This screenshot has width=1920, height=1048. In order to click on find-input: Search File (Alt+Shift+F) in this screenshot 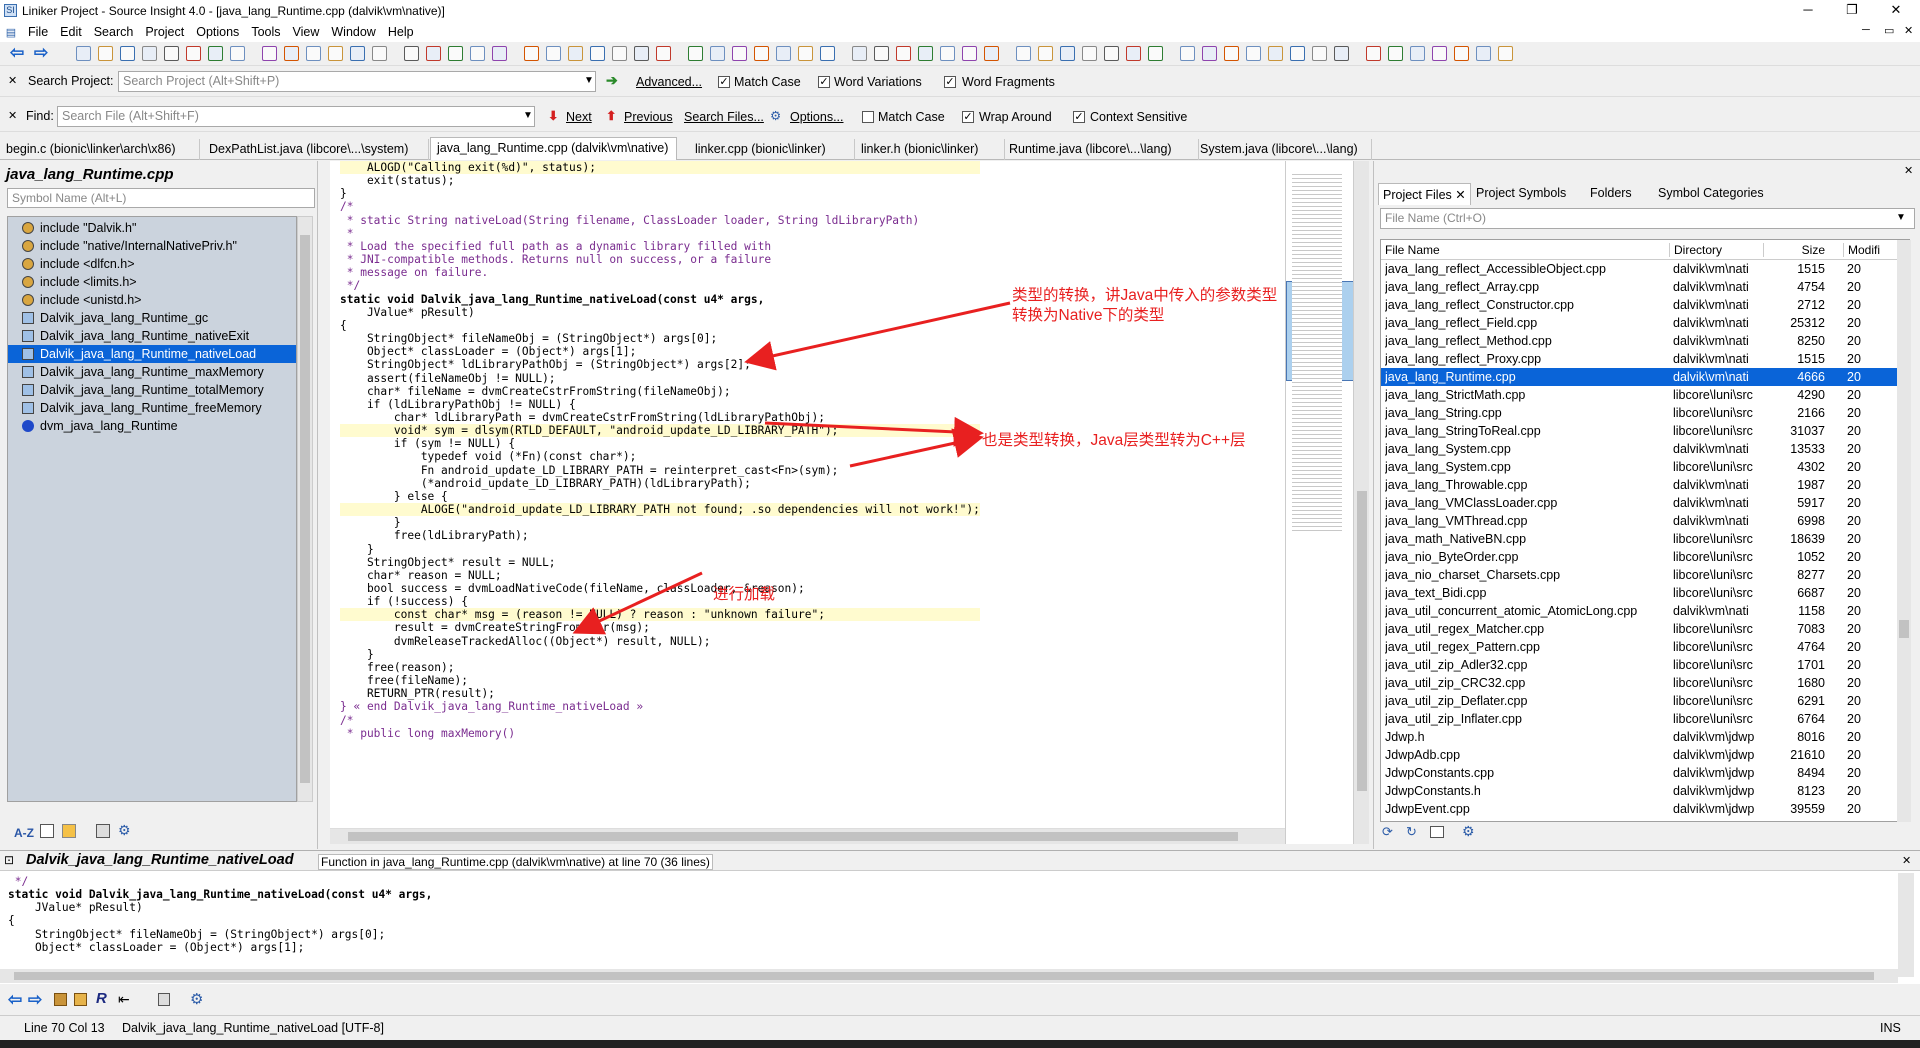, I will do `click(296, 116)`.